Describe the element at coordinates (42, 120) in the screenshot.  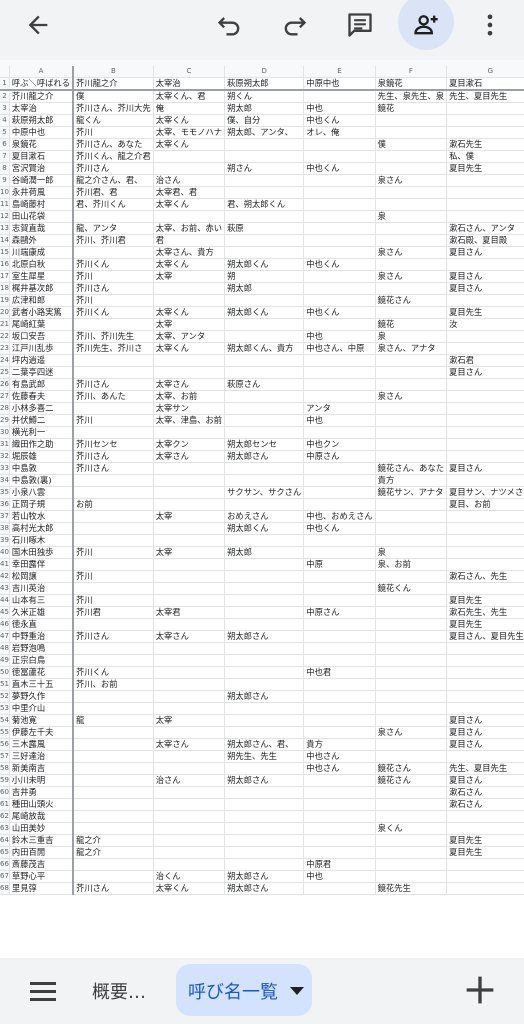
I see `cell: 萩原朔太郎` at that location.